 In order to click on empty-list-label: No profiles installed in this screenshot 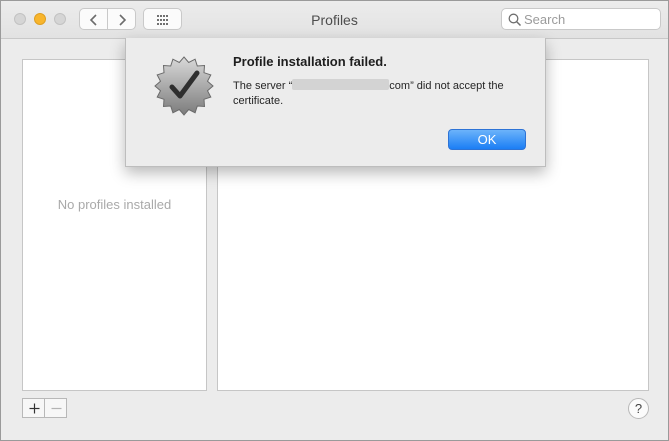, I will do `click(114, 204)`.